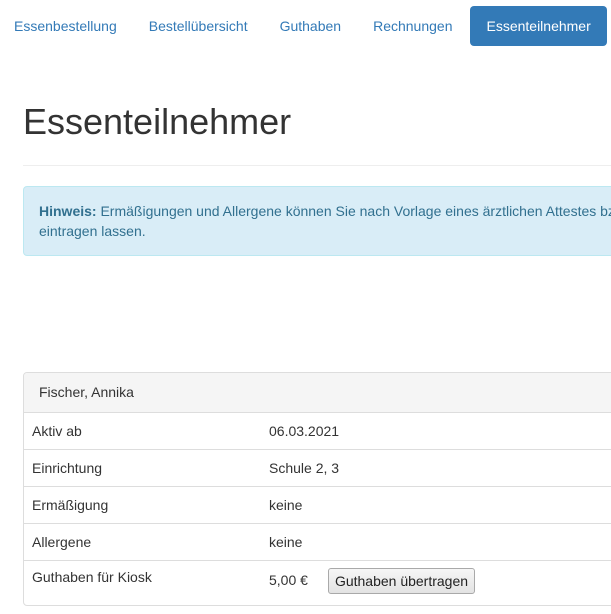 Image resolution: width=611 pixels, height=614 pixels. Describe the element at coordinates (304, 431) in the screenshot. I see `detail-value: 06.03.2021` at that location.